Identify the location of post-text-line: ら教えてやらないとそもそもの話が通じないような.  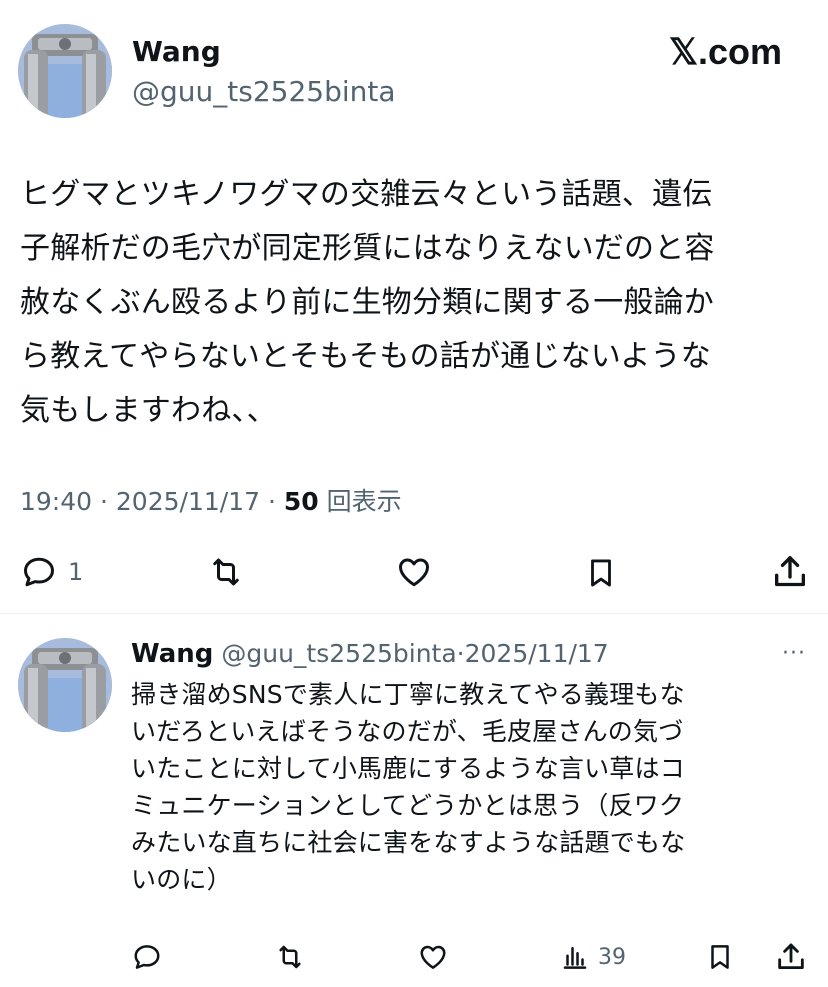
(365, 356).